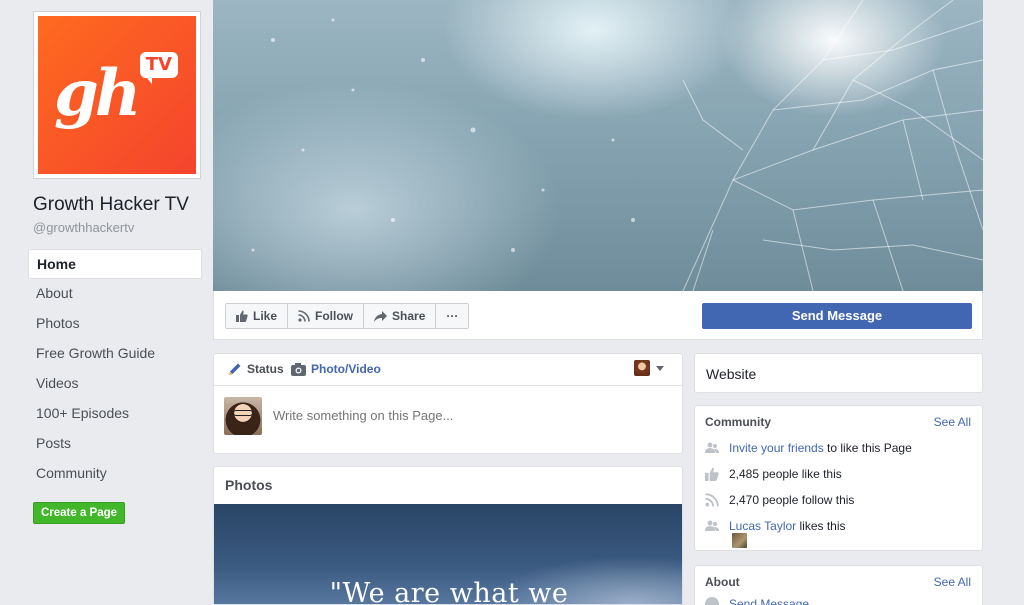 The width and height of the screenshot is (1024, 605). Describe the element at coordinates (448, 370) in the screenshot. I see `composer-tabs: Status Photo/Video` at that location.